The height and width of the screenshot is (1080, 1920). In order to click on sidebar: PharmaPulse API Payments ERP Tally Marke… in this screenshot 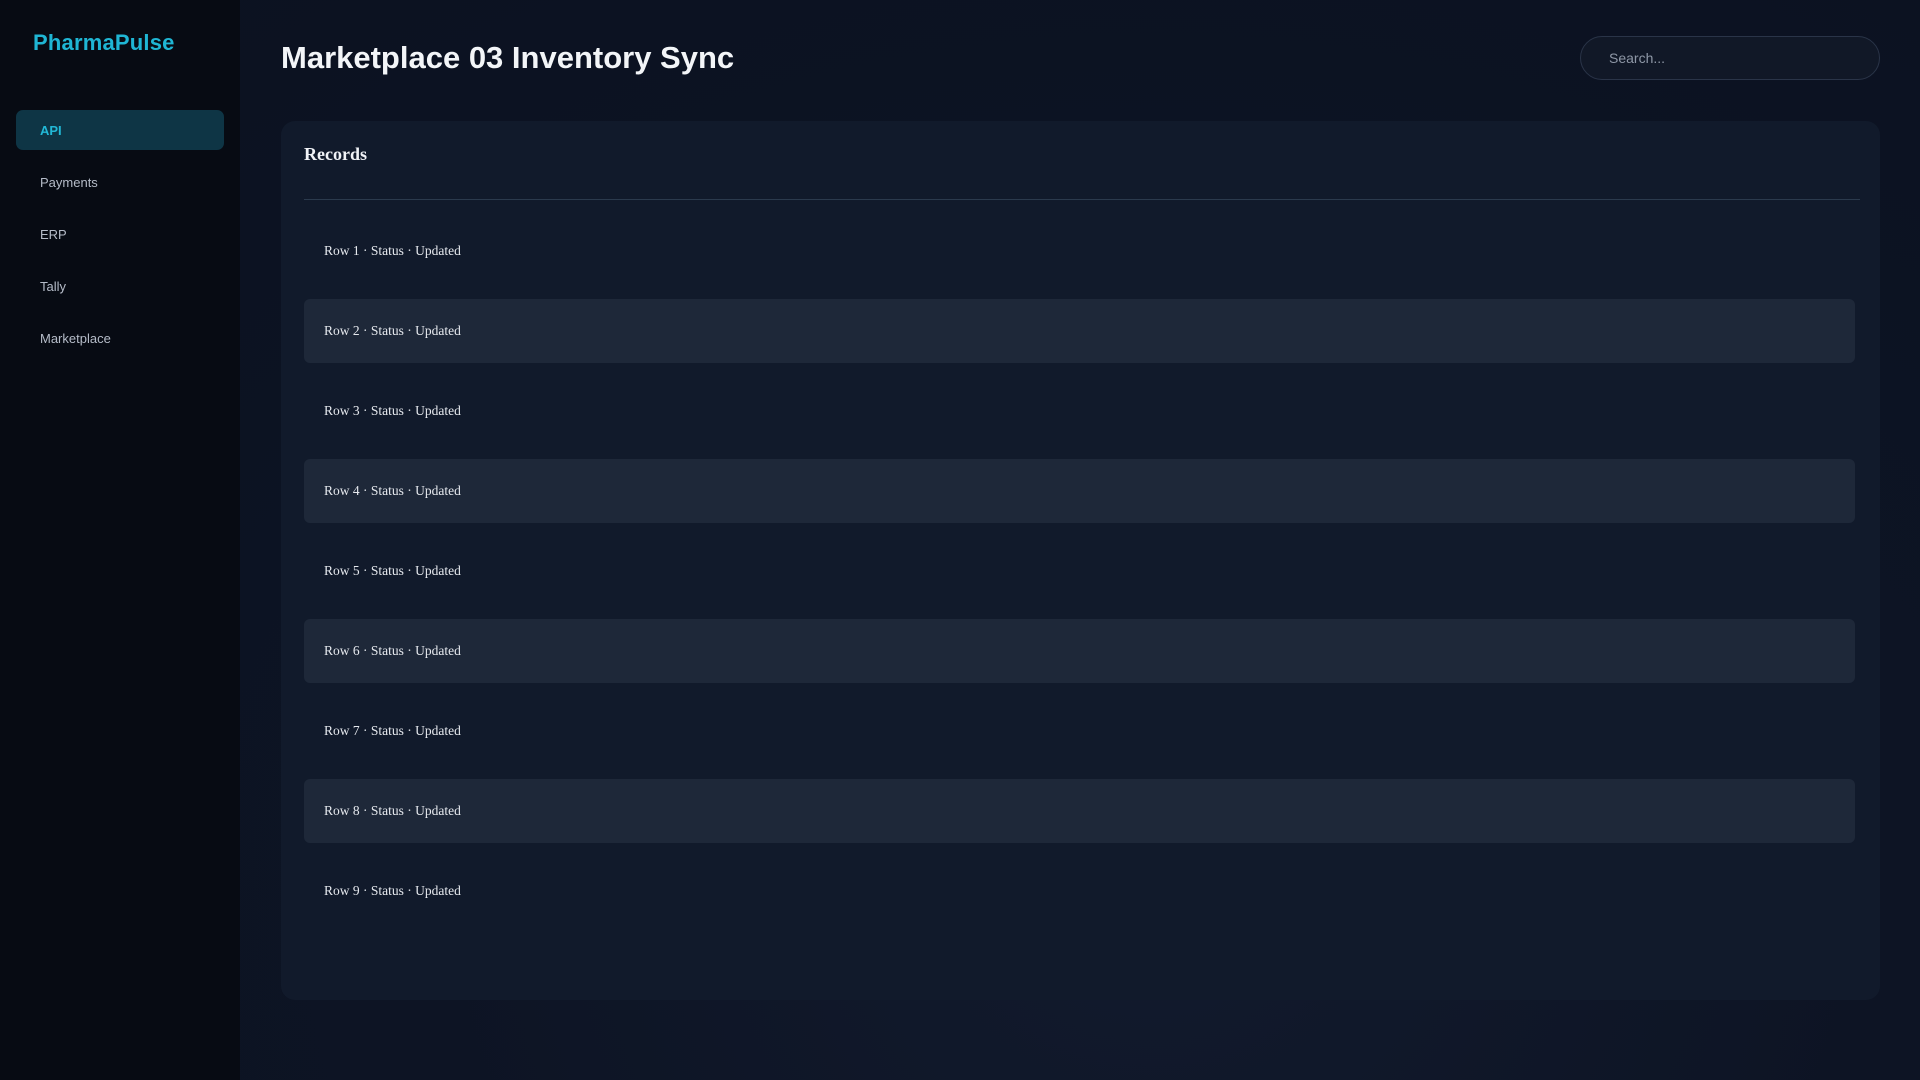, I will do `click(120, 540)`.